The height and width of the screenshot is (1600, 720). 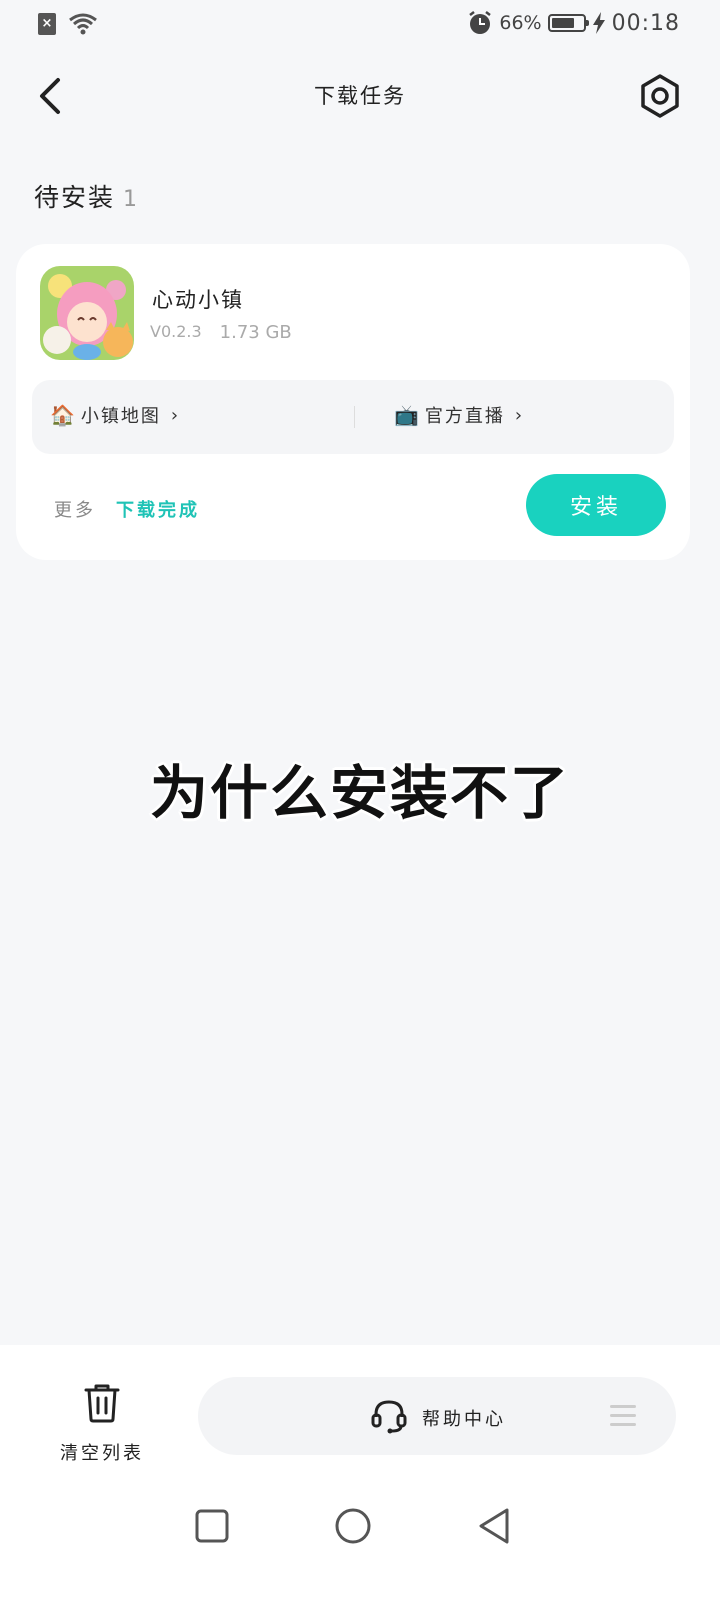 I want to click on quick-links: 🏠 小镇地图 › 📺 官方直播 ›, so click(x=353, y=417).